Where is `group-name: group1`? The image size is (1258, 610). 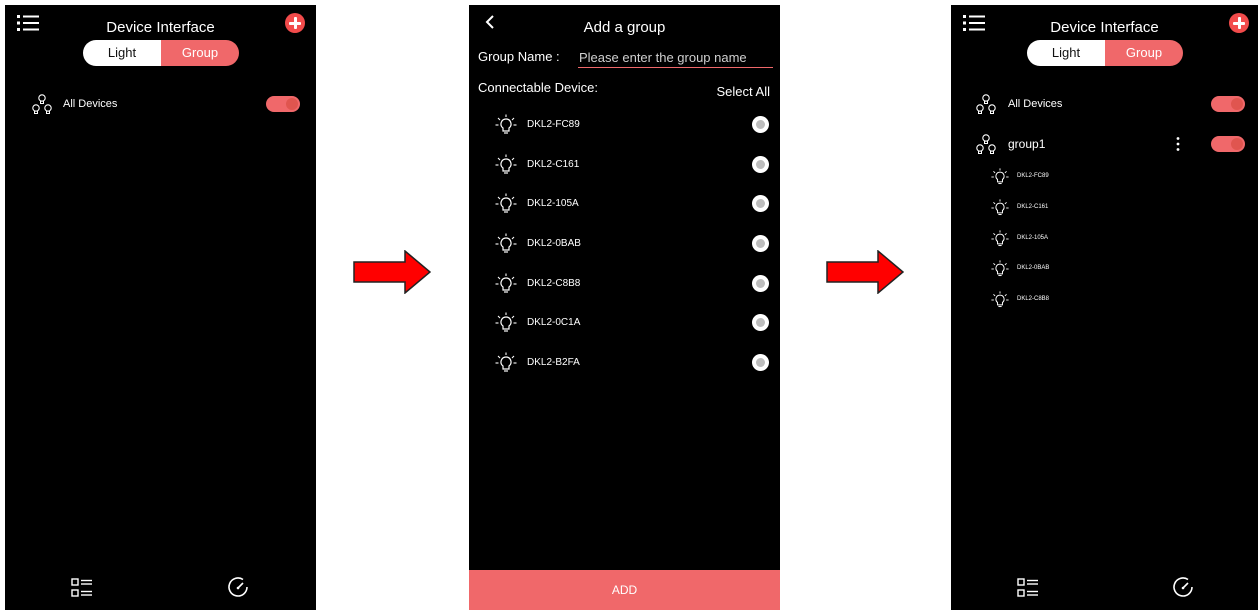
group-name: group1 is located at coordinates (1027, 144).